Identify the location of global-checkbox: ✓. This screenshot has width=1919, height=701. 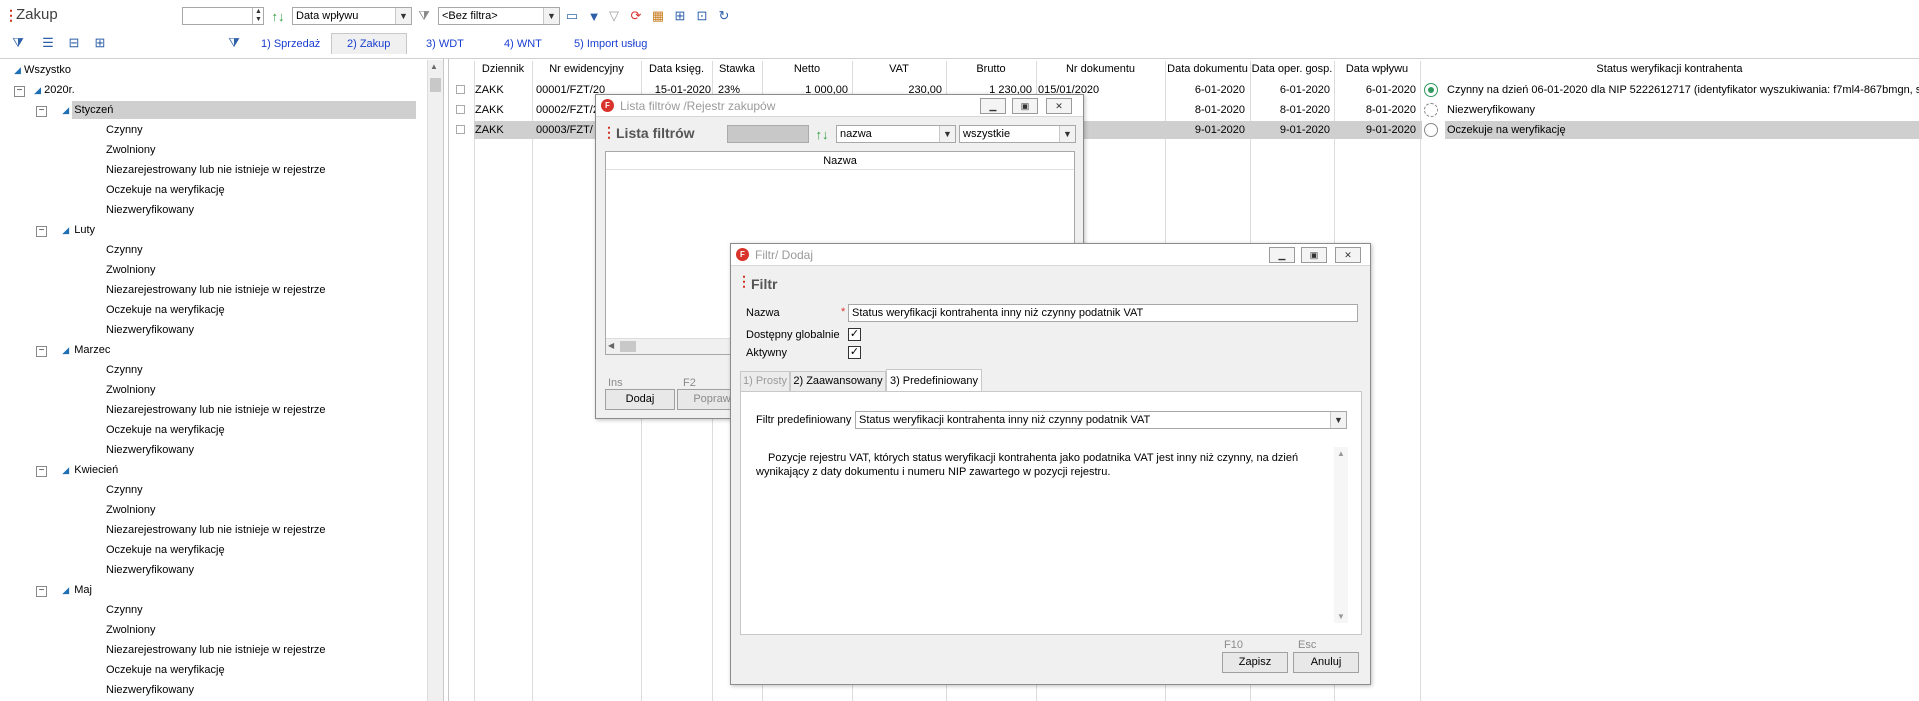
(854, 334).